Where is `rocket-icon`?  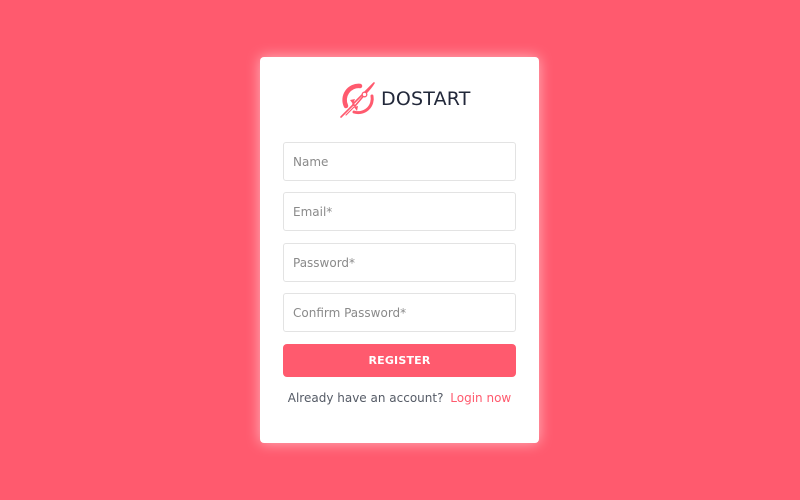 rocket-icon is located at coordinates (358, 99).